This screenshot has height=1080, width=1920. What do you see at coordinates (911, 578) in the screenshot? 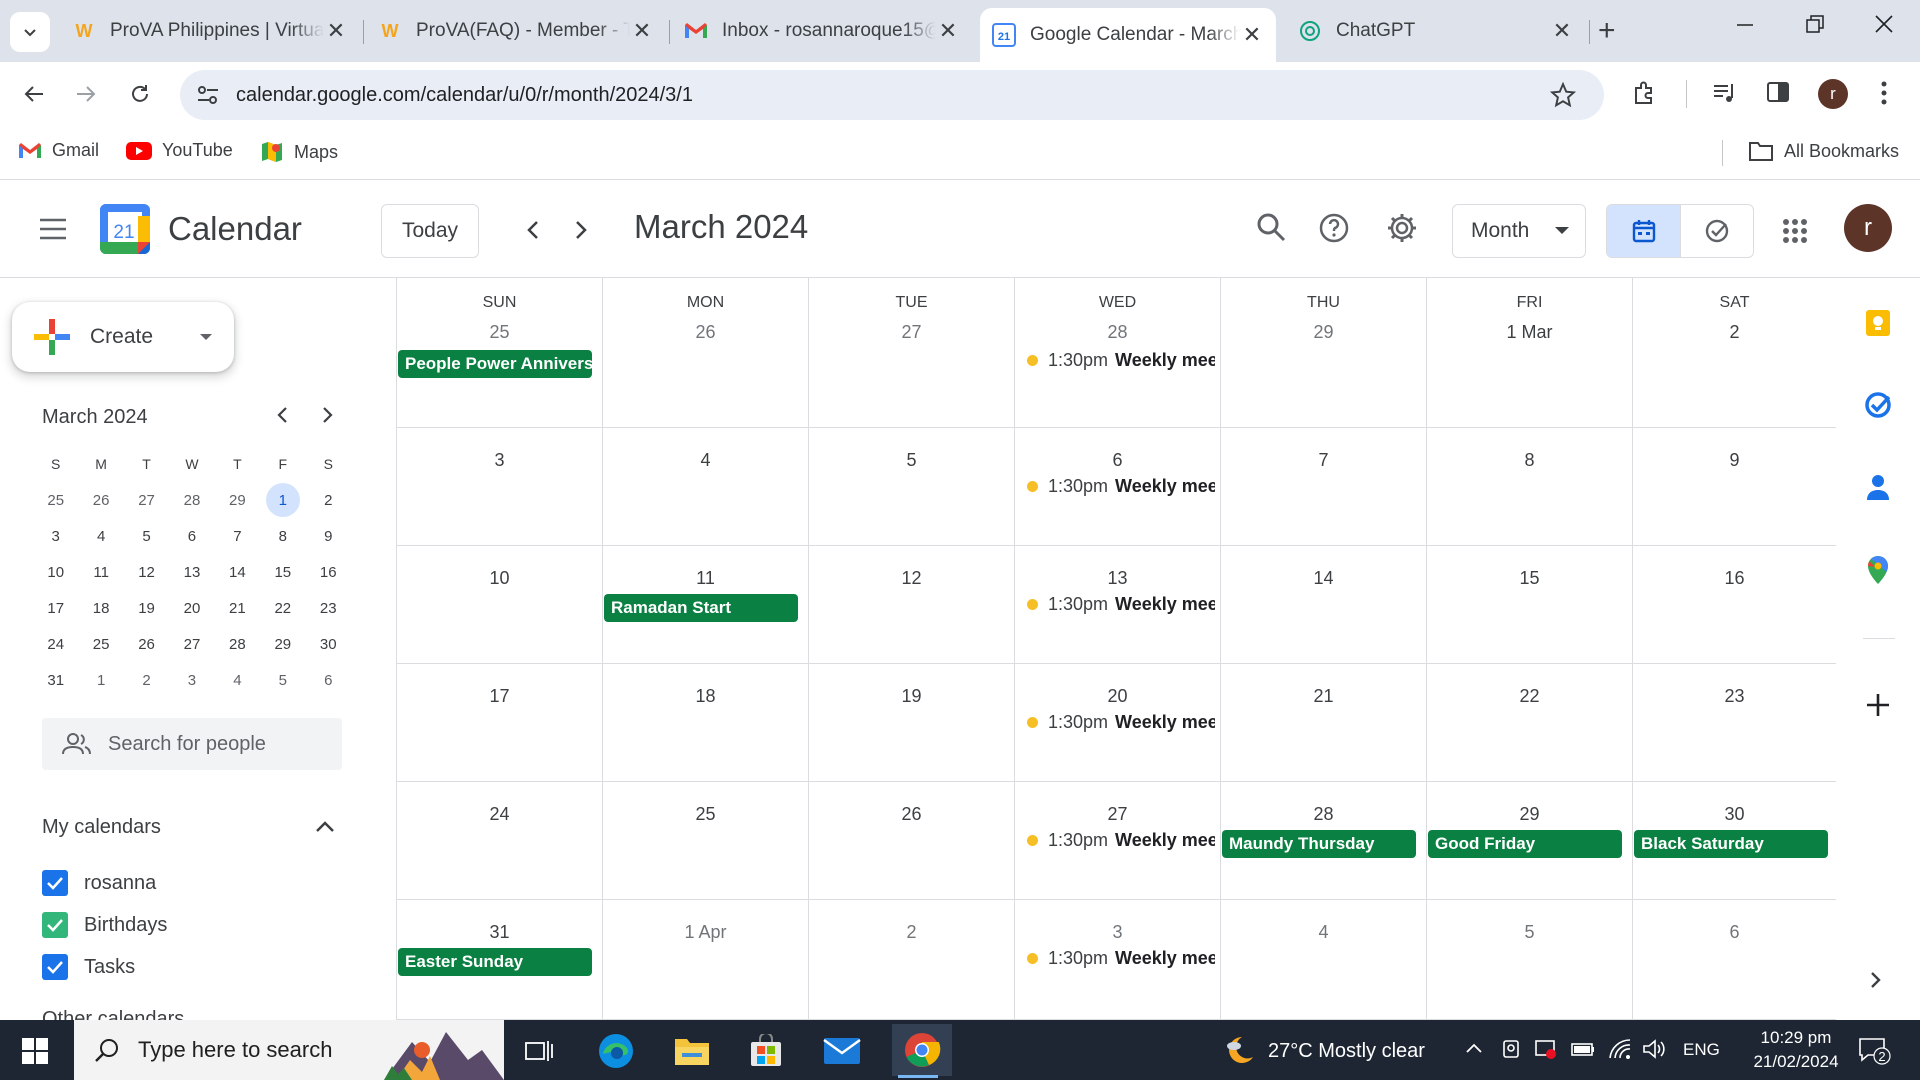
I see `day-number: 12` at bounding box center [911, 578].